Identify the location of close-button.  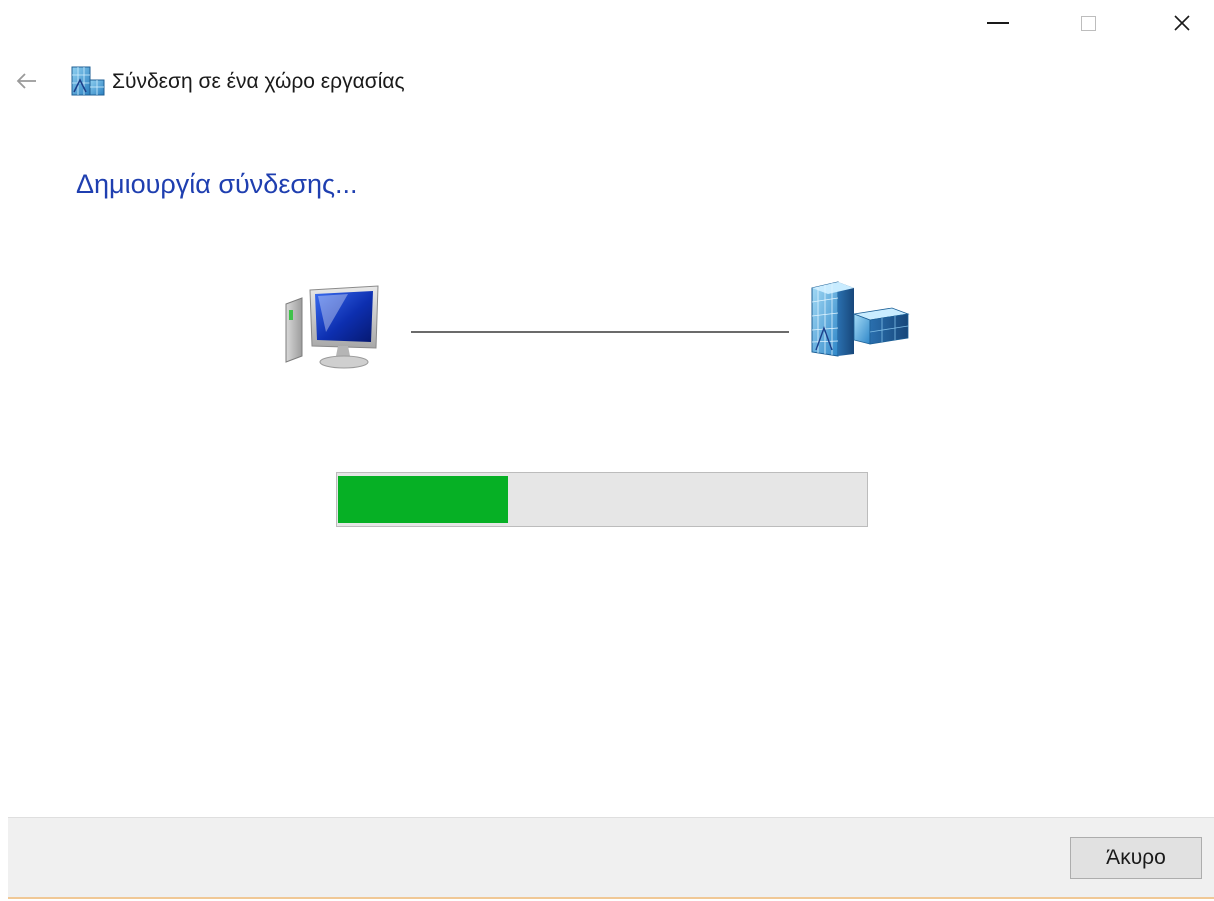
(1182, 23).